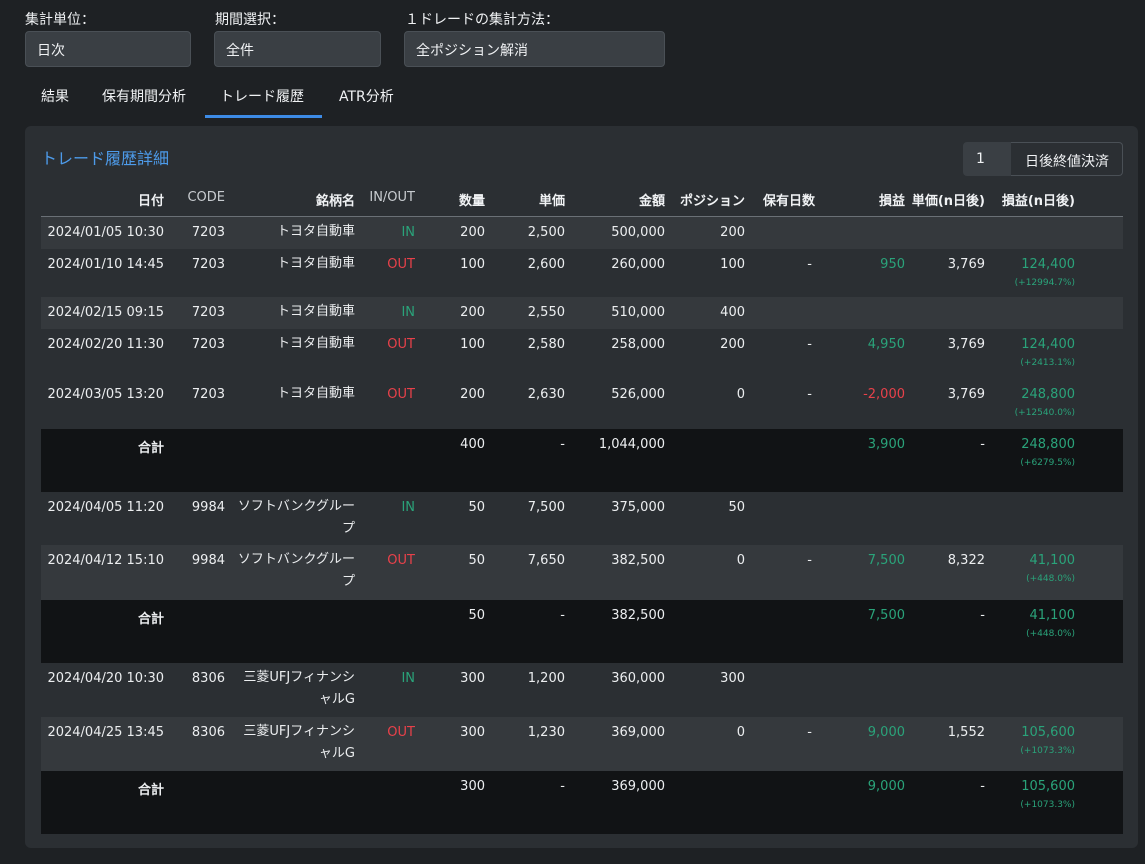 The width and height of the screenshot is (1145, 864). What do you see at coordinates (296, 506) in the screenshot?
I see `cell-name-line1: ソフトバンクグルー` at bounding box center [296, 506].